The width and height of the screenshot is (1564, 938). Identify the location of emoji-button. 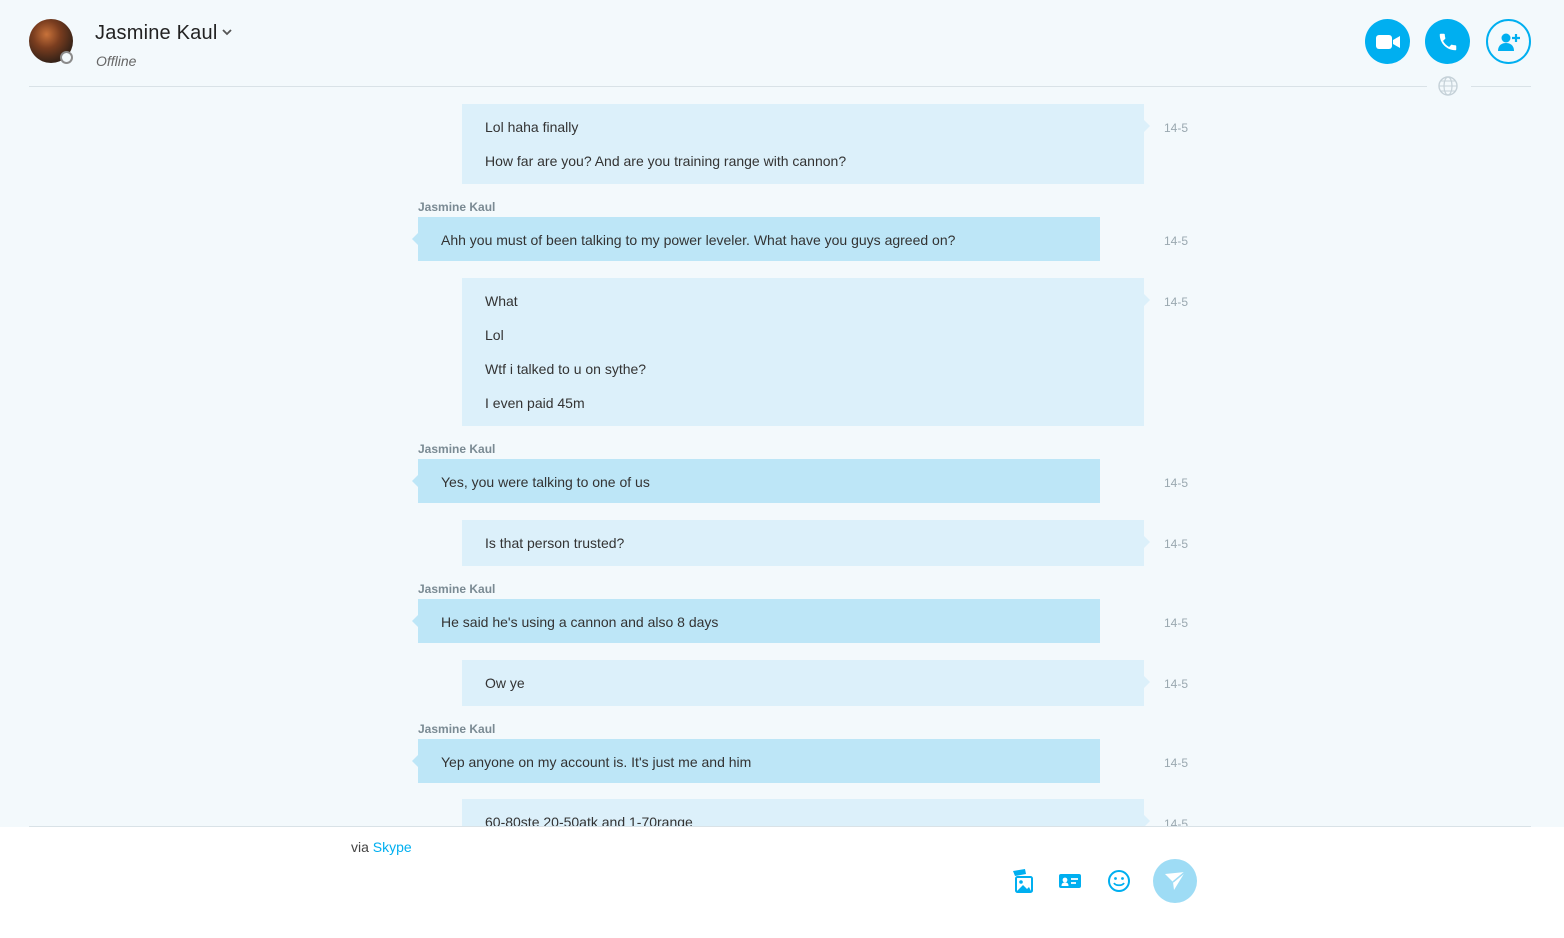
(1119, 881).